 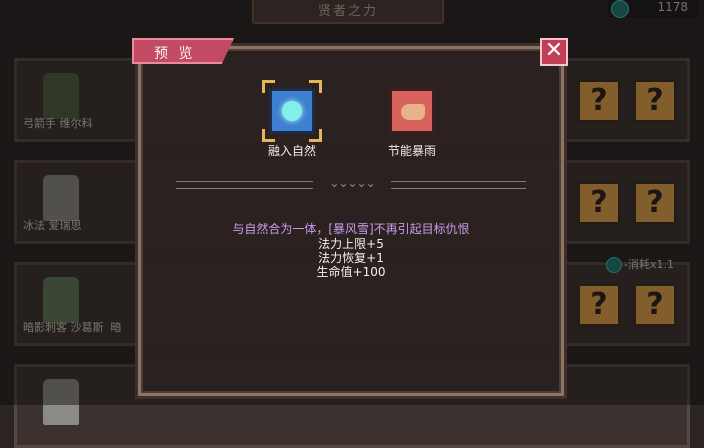 I want to click on dialog-tab: 预 览, so click(x=183, y=51).